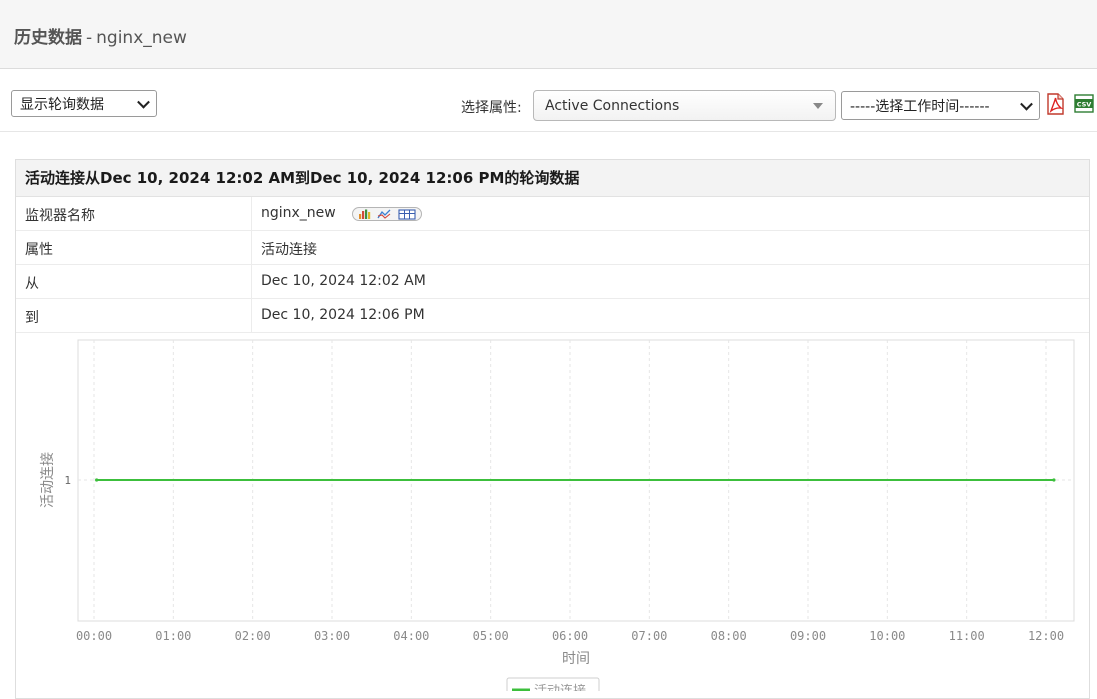 Image resolution: width=1097 pixels, height=699 pixels. What do you see at coordinates (94, 636) in the screenshot?
I see `x-tick-label: 00:00` at bounding box center [94, 636].